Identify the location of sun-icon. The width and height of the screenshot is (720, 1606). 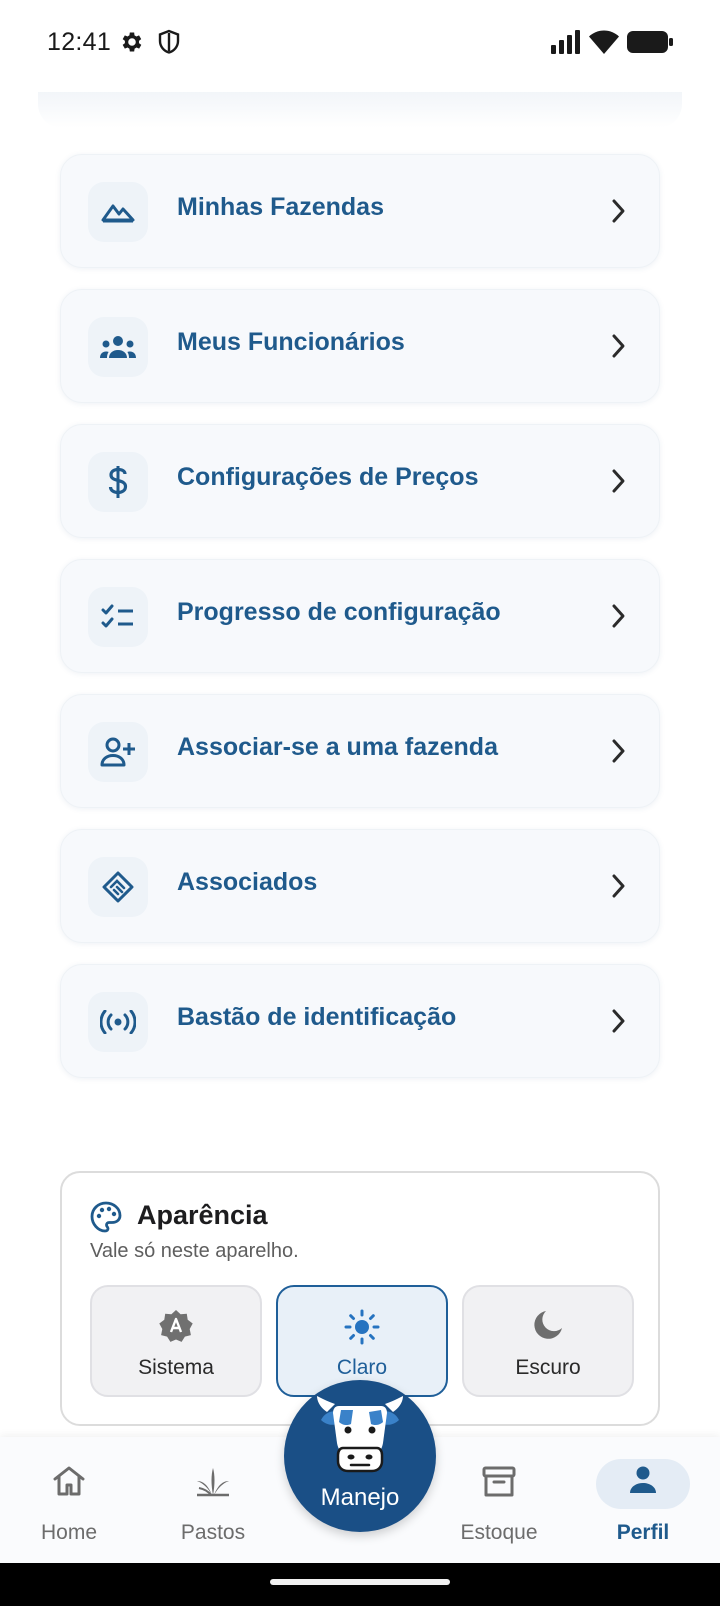
(362, 1329).